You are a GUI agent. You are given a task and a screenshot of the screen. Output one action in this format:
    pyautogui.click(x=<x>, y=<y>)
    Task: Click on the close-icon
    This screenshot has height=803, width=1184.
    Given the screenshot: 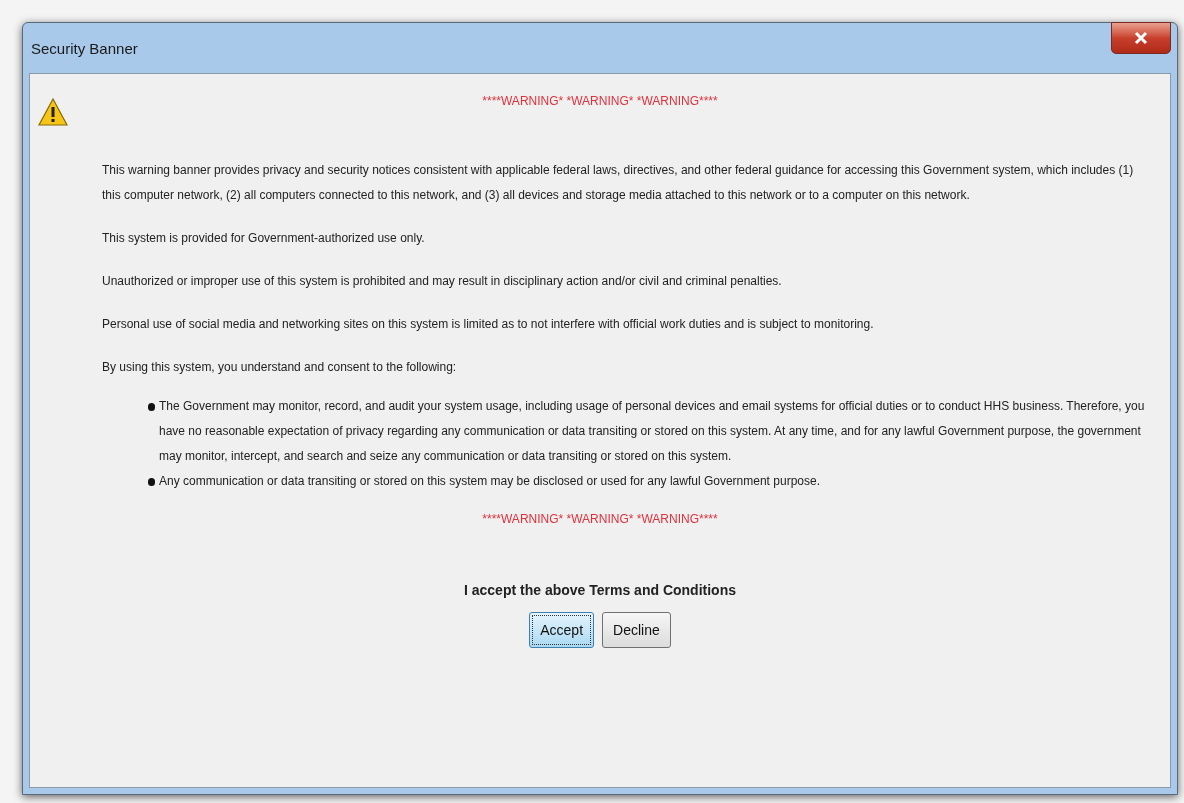 What is the action you would take?
    pyautogui.click(x=1141, y=38)
    